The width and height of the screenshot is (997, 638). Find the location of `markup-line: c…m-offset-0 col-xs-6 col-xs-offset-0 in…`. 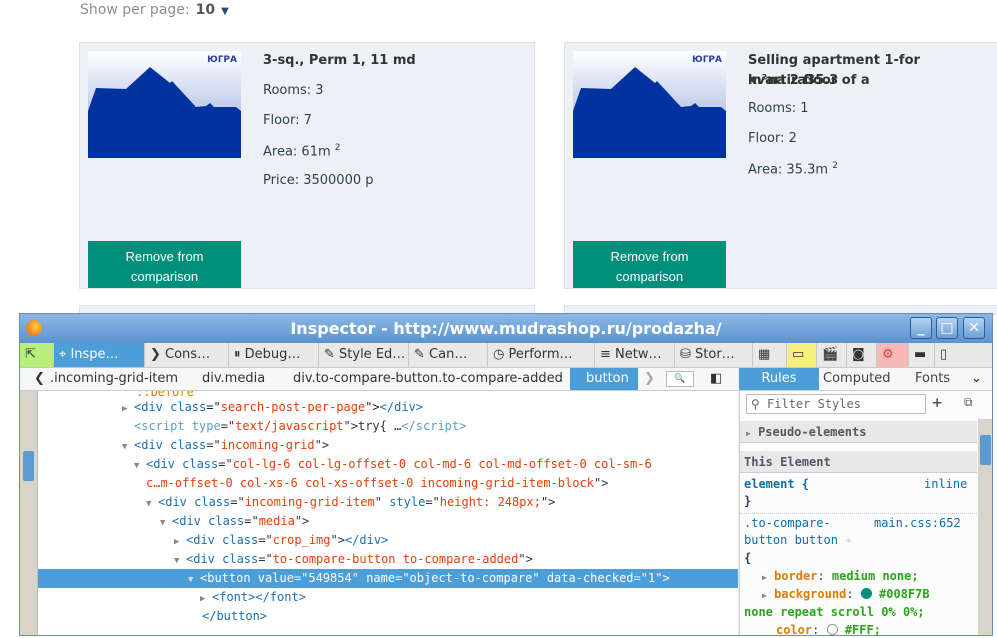

markup-line: c…m-offset-0 col-xs-6 col-xs-offset-0 in… is located at coordinates (388, 483).